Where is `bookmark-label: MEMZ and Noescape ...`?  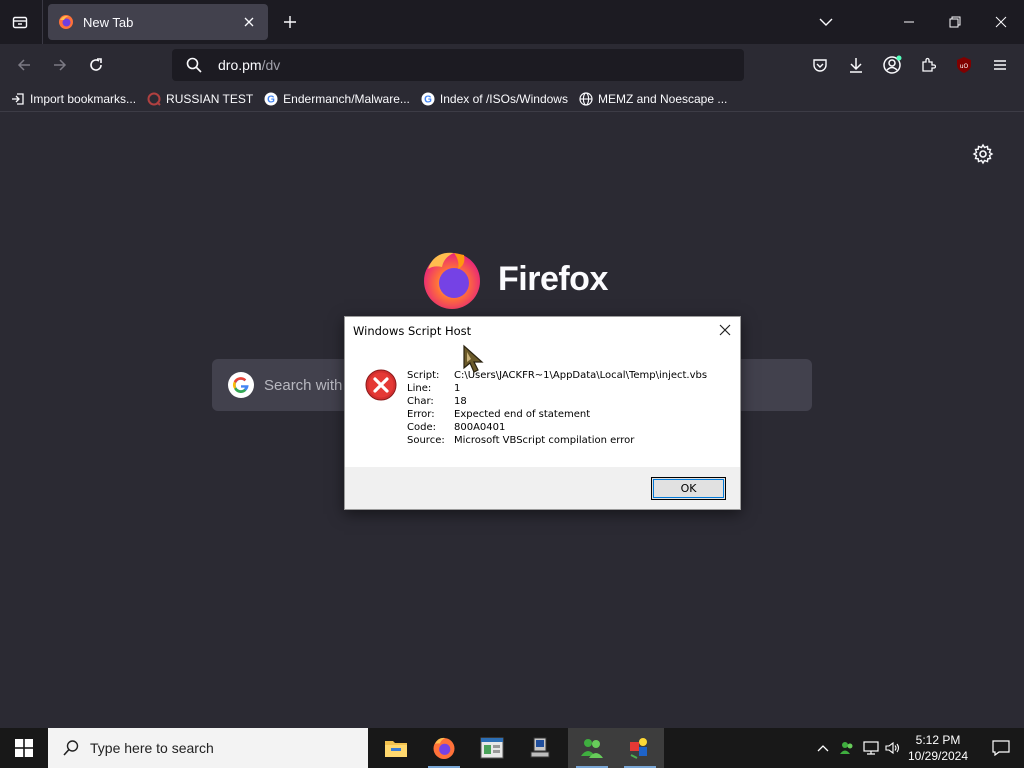
bookmark-label: MEMZ and Noescape ... is located at coordinates (662, 98).